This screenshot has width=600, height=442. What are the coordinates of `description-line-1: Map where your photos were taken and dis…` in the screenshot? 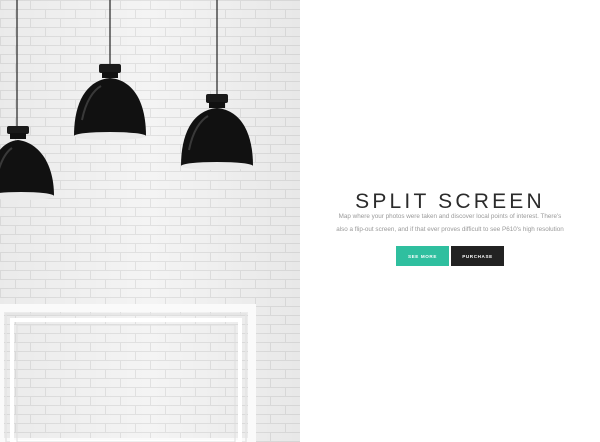 It's located at (450, 216).